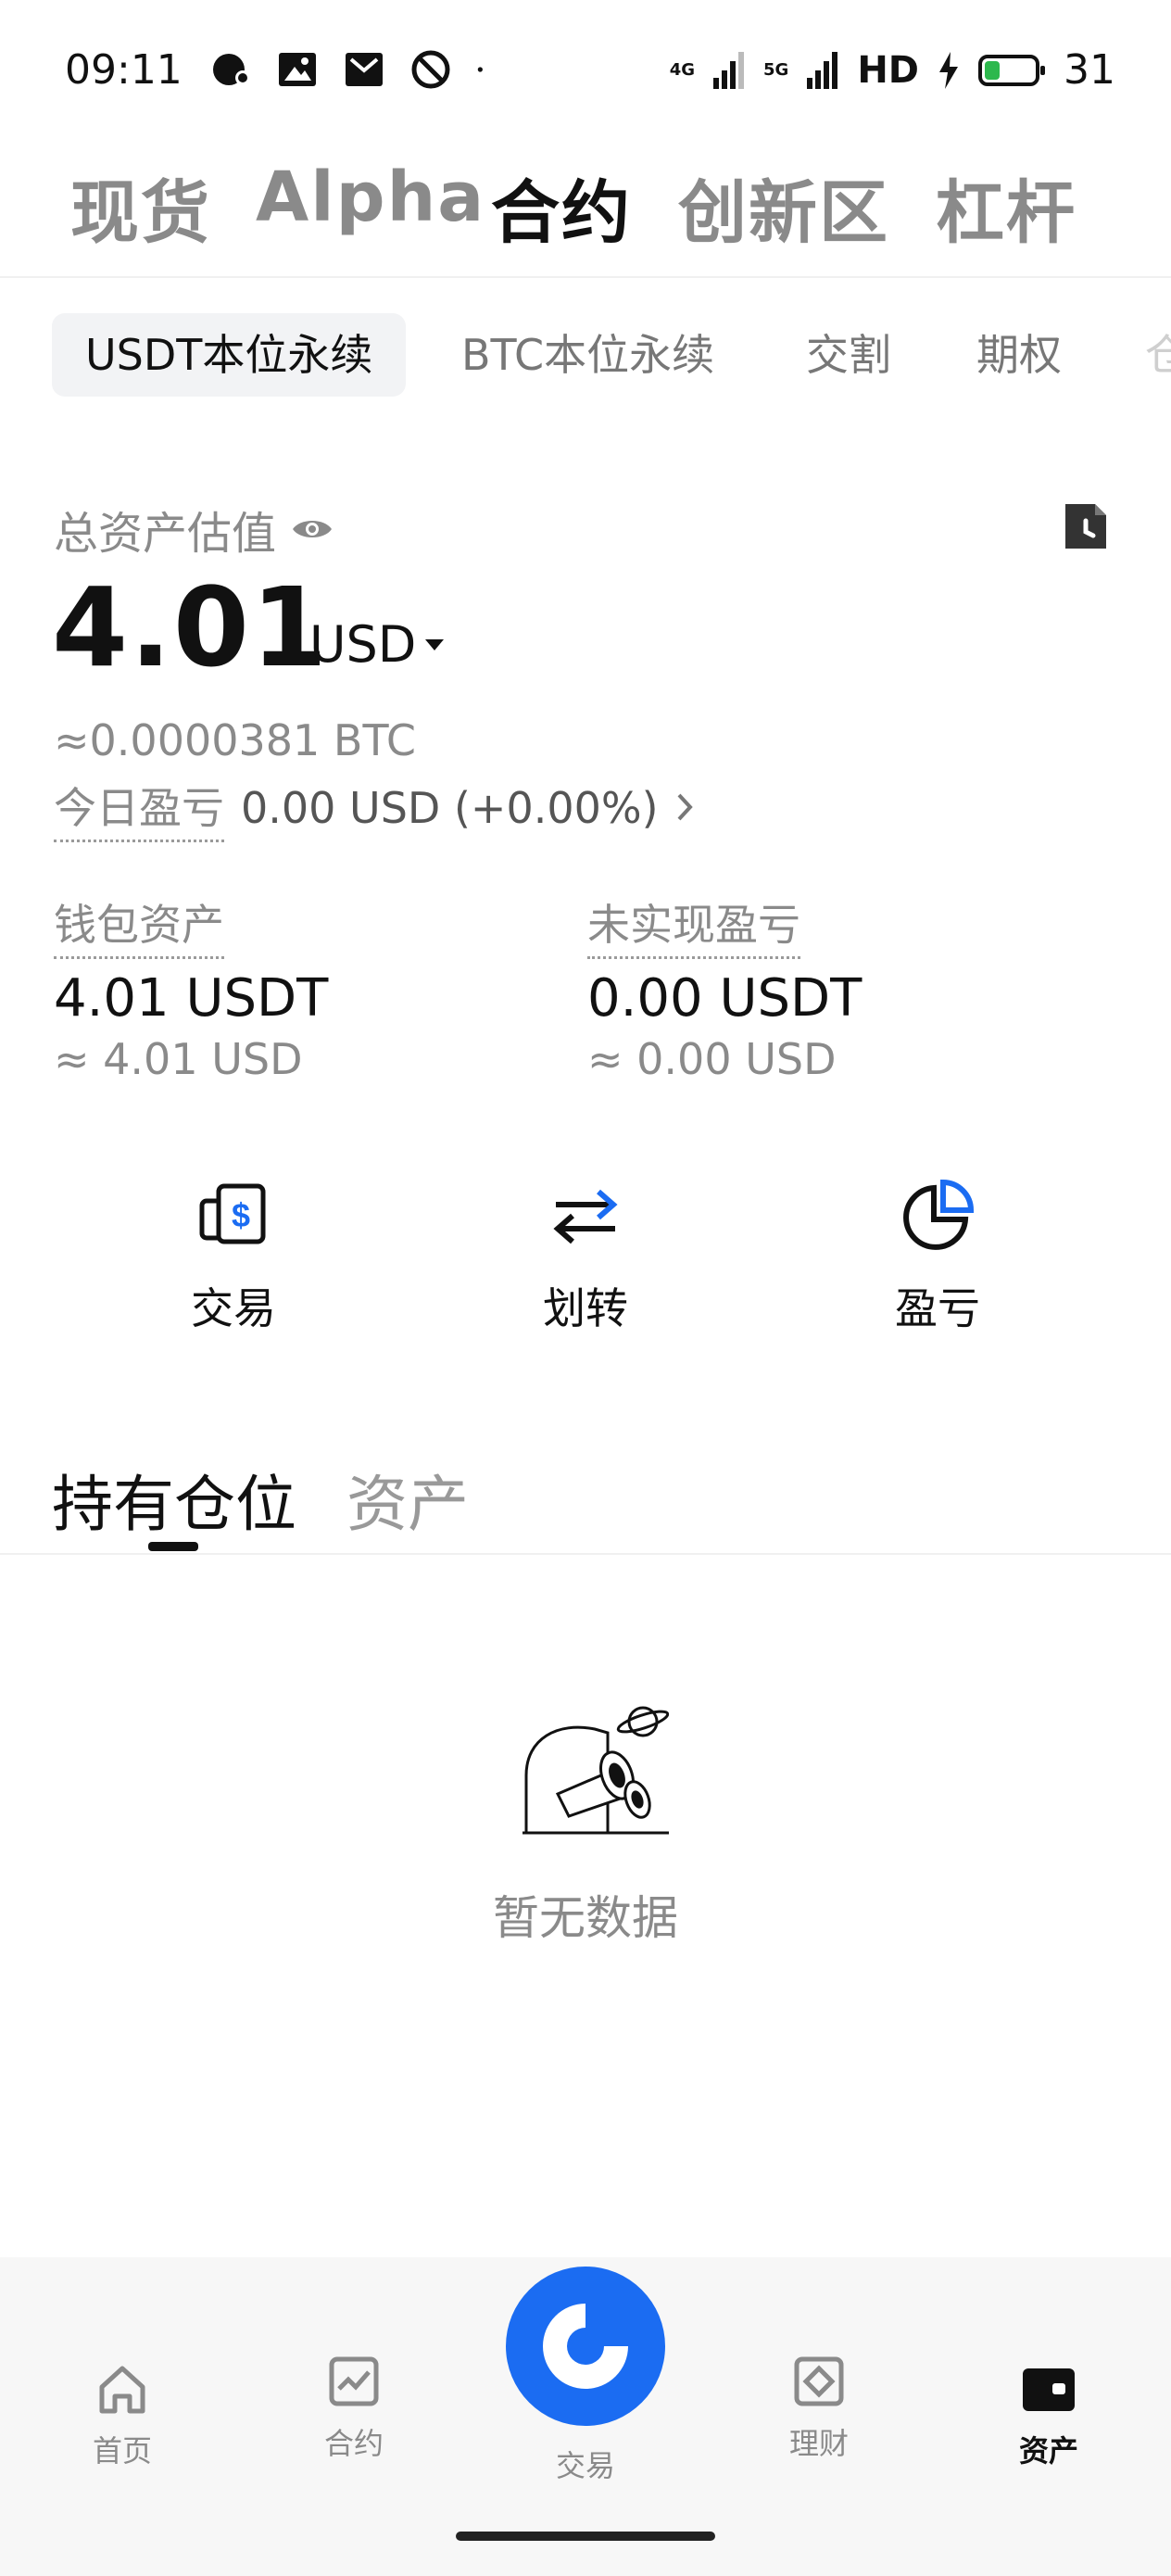 The image size is (1171, 2576). What do you see at coordinates (585, 1216) in the screenshot?
I see `transfer-icon` at bounding box center [585, 1216].